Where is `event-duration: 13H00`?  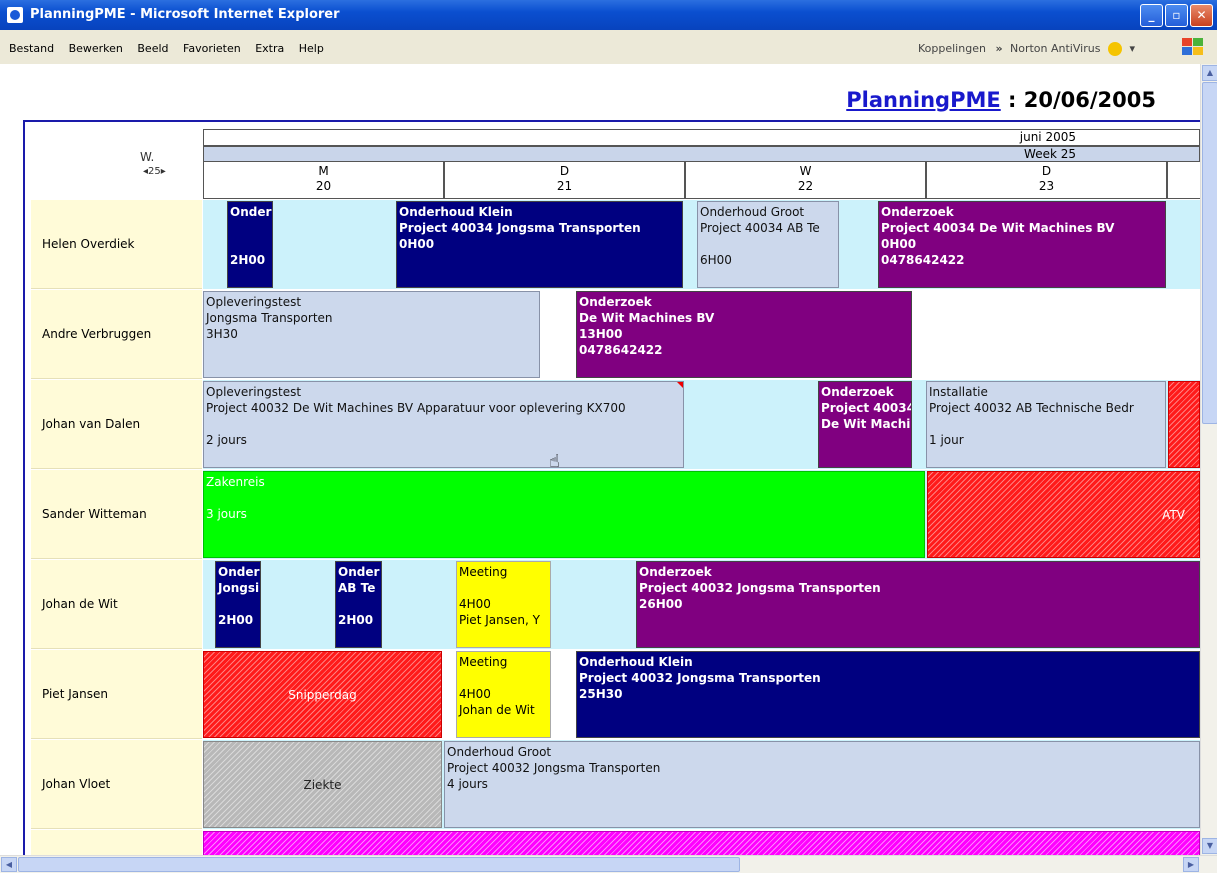
event-duration: 13H00 is located at coordinates (601, 334).